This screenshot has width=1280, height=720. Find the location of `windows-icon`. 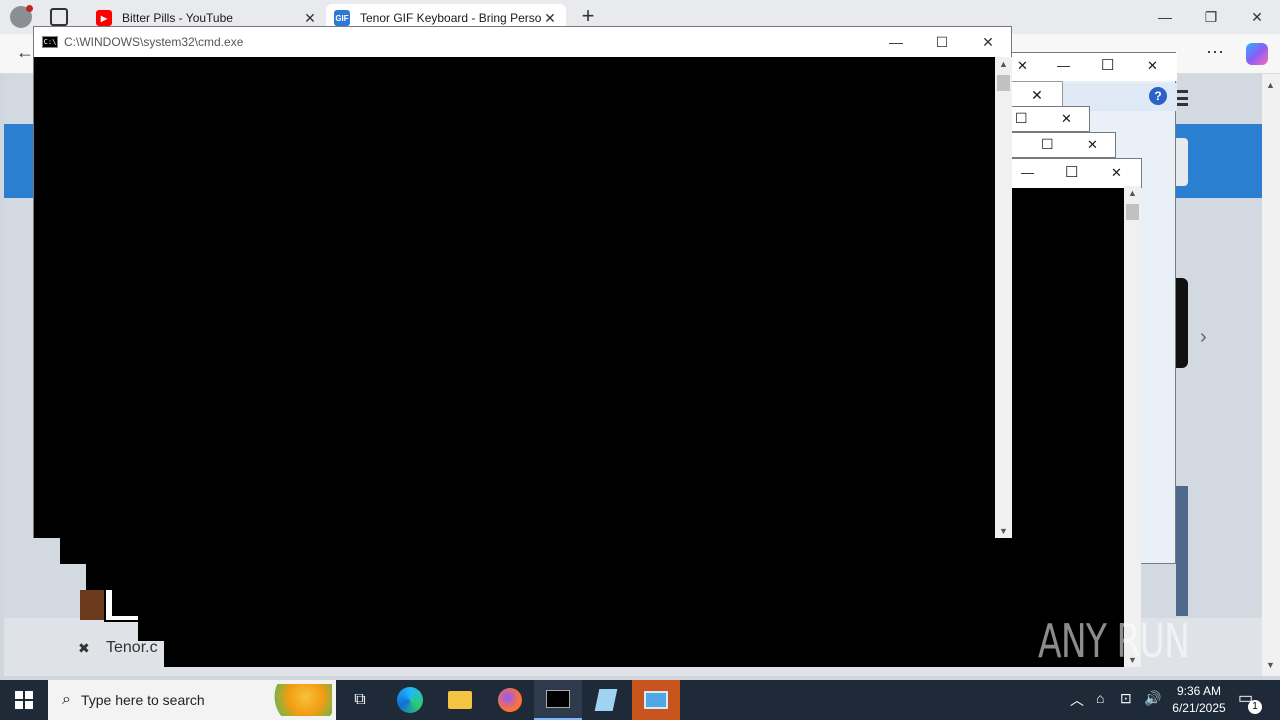

windows-icon is located at coordinates (24, 700).